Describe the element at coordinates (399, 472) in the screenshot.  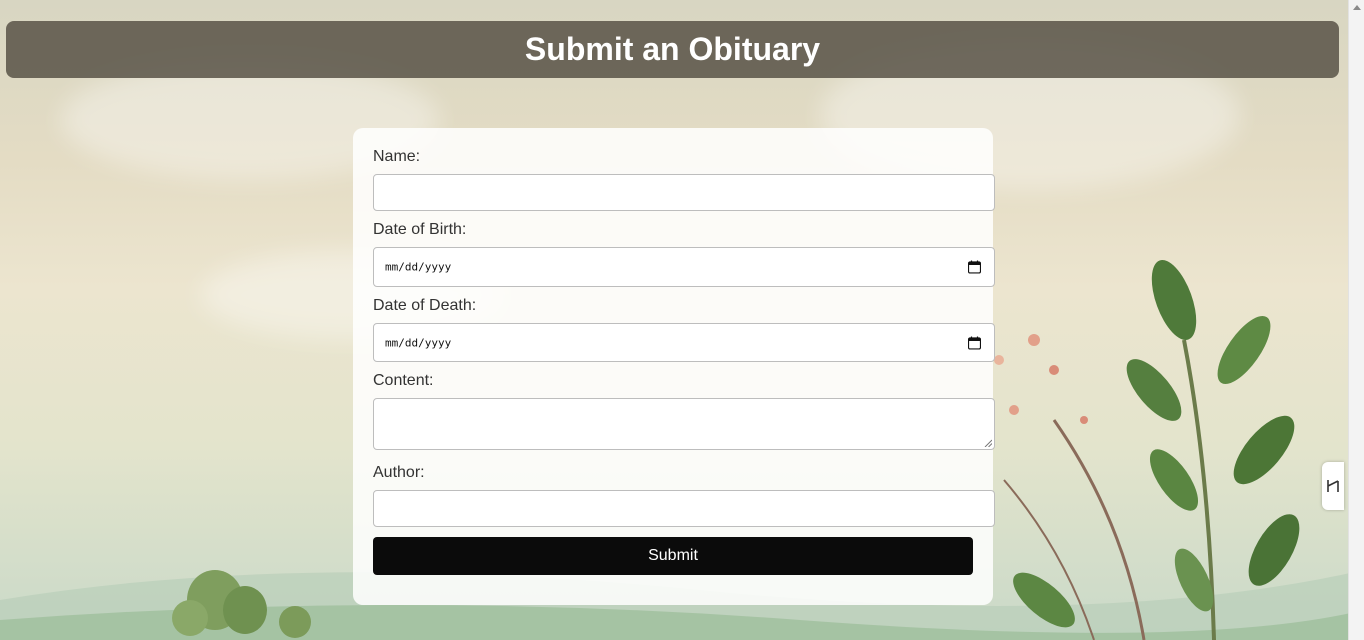
I see `author-label: Author:` at that location.